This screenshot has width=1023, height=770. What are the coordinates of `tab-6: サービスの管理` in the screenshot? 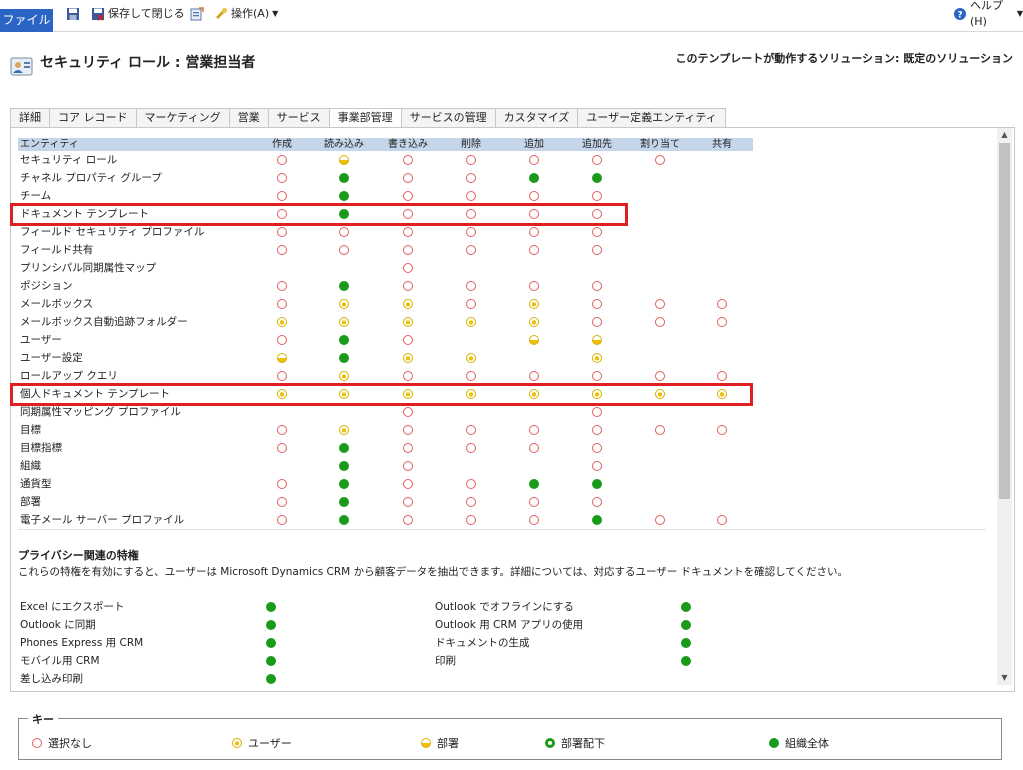 It's located at (448, 117).